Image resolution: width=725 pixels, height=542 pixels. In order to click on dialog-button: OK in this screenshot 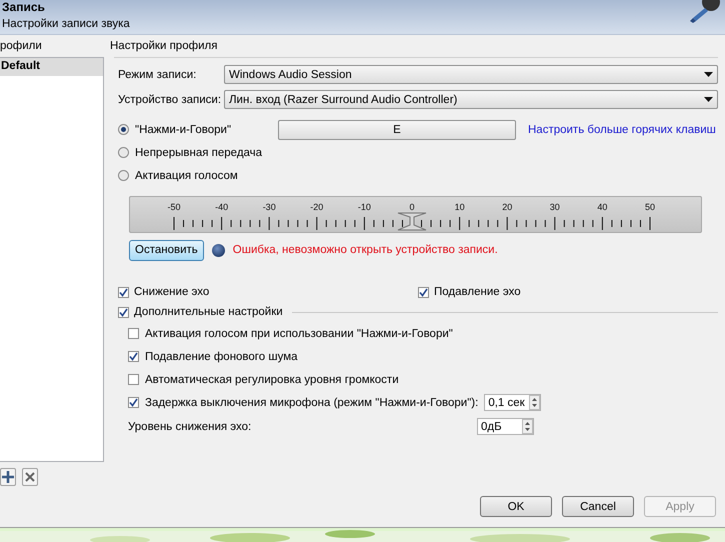, I will do `click(516, 506)`.